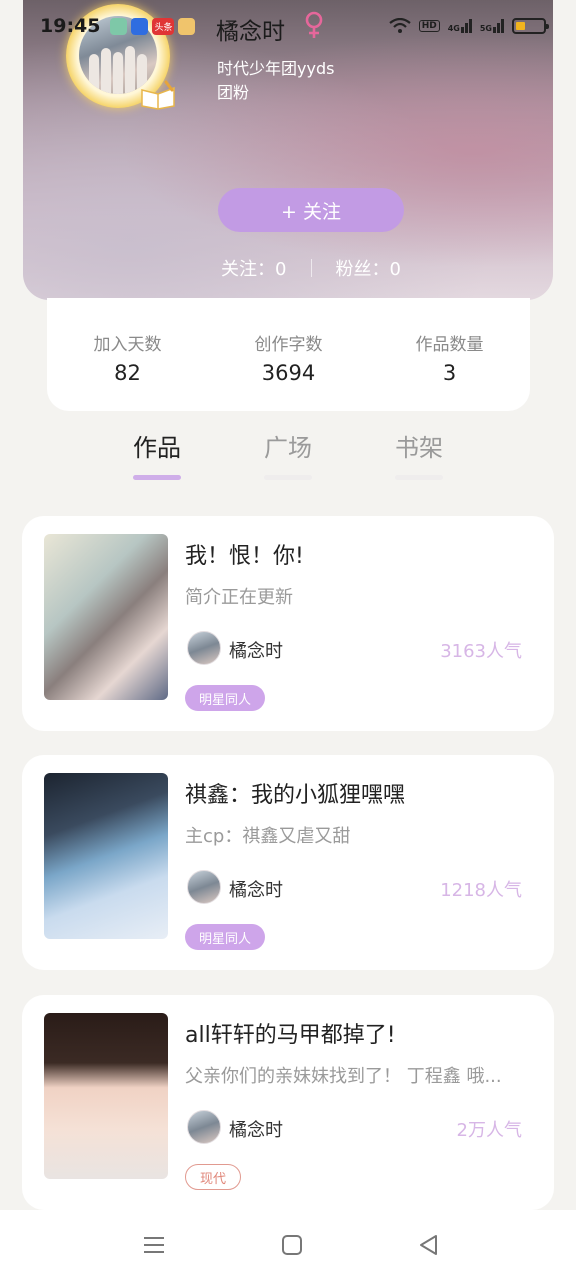 Image resolution: width=576 pixels, height=1280 pixels. Describe the element at coordinates (288, 268) in the screenshot. I see `follow-stats: 关注：0 粉丝：0` at that location.